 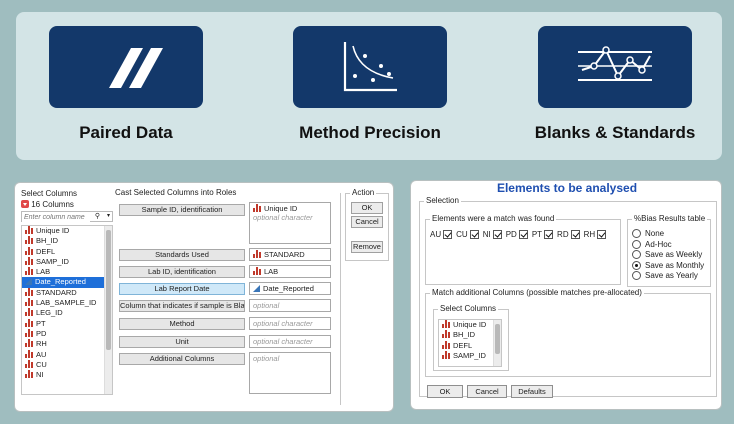 What do you see at coordinates (49, 313) in the screenshot?
I see `column-list-item-label: LEG_ID` at bounding box center [49, 313].